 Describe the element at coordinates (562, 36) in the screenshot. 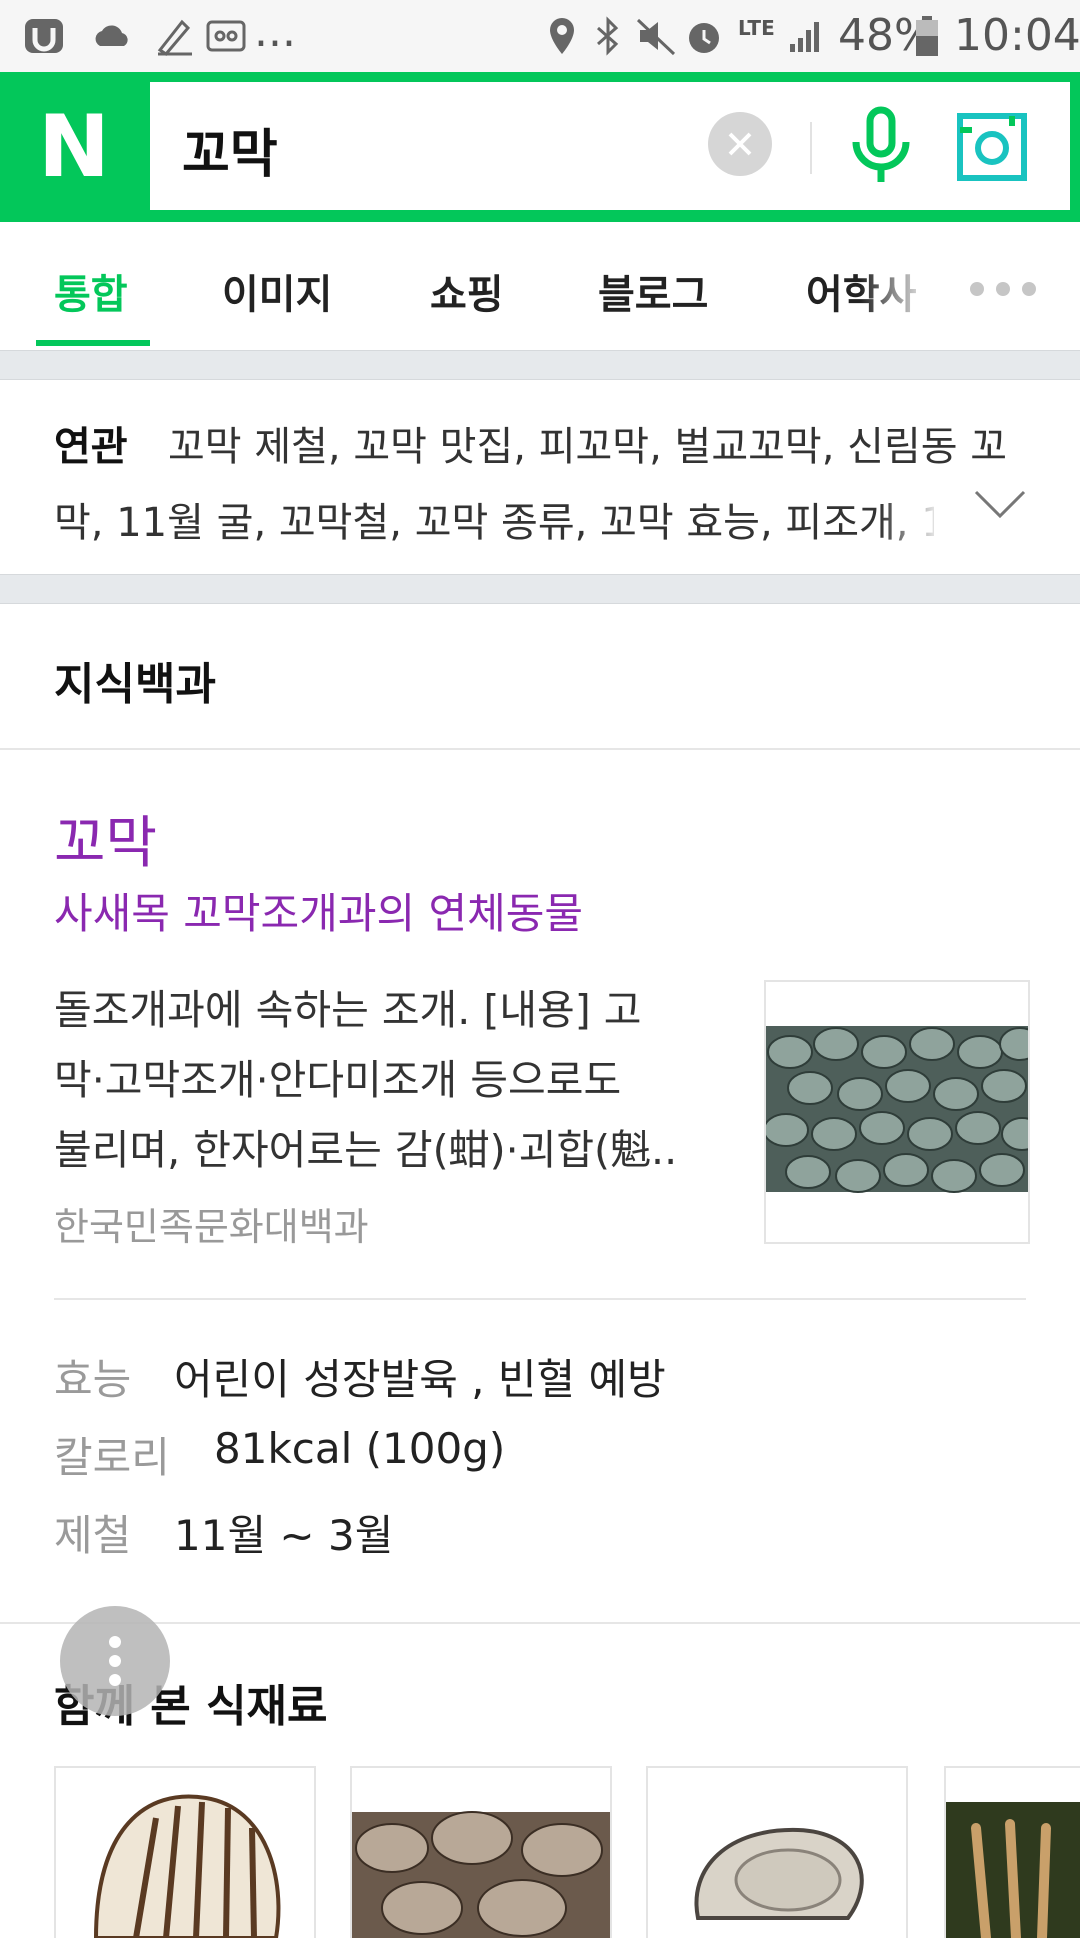

I see `location-icon` at that location.